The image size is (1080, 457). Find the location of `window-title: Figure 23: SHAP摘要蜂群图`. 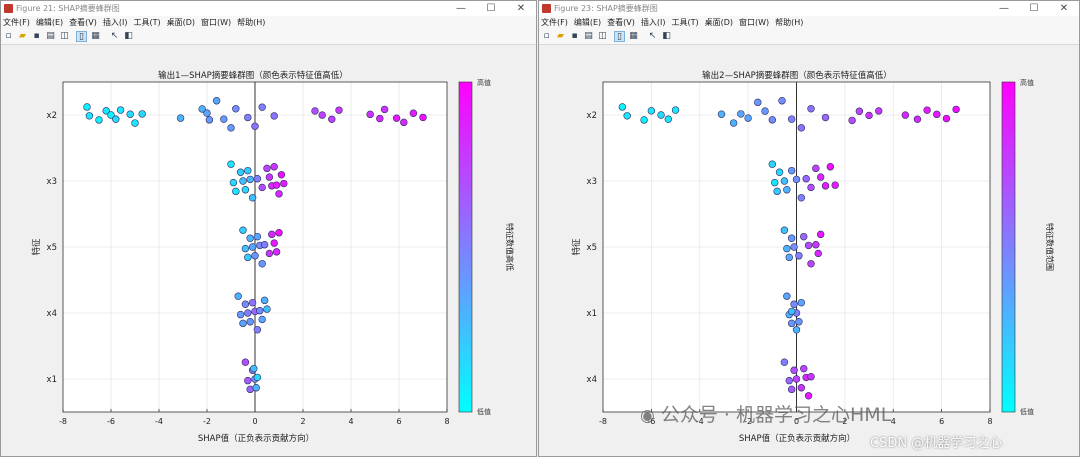

window-title: Figure 23: SHAP摘要蜂群图 is located at coordinates (606, 8).